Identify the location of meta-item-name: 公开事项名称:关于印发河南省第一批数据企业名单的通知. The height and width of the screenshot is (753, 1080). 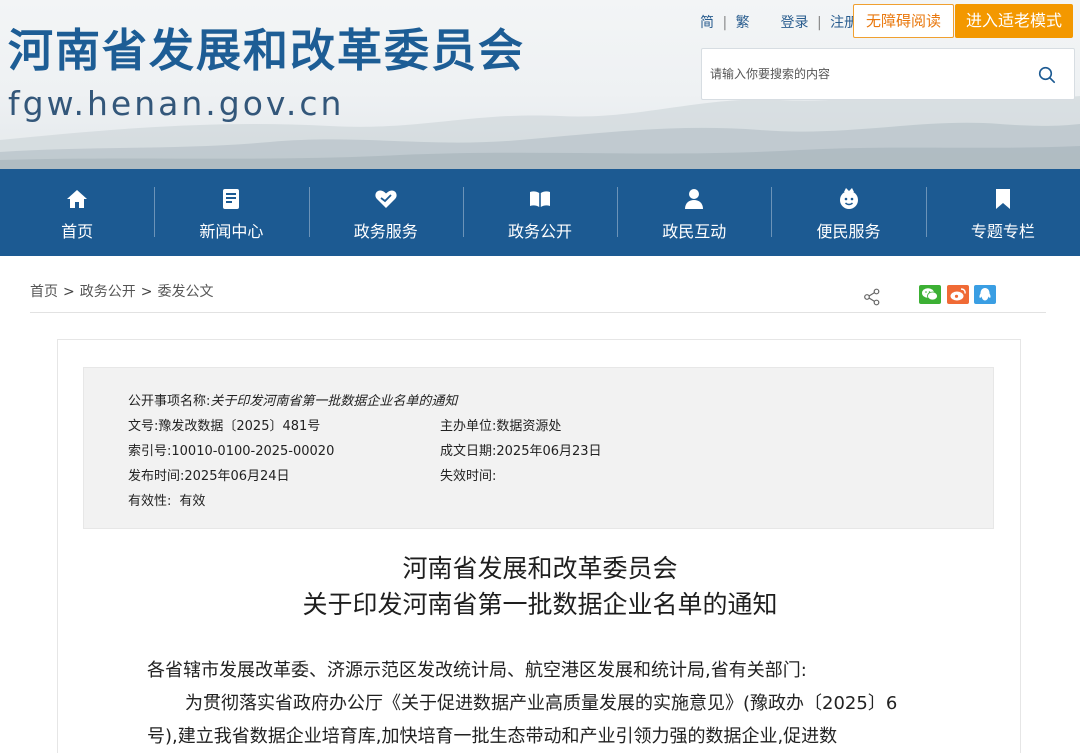
(292, 399).